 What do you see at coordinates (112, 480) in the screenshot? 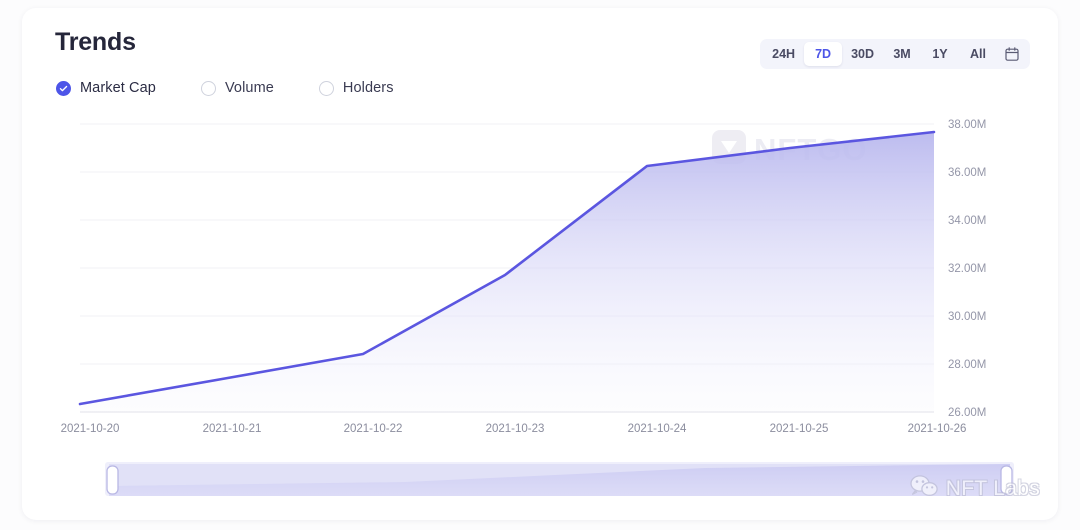
I see `brush-handle-left` at bounding box center [112, 480].